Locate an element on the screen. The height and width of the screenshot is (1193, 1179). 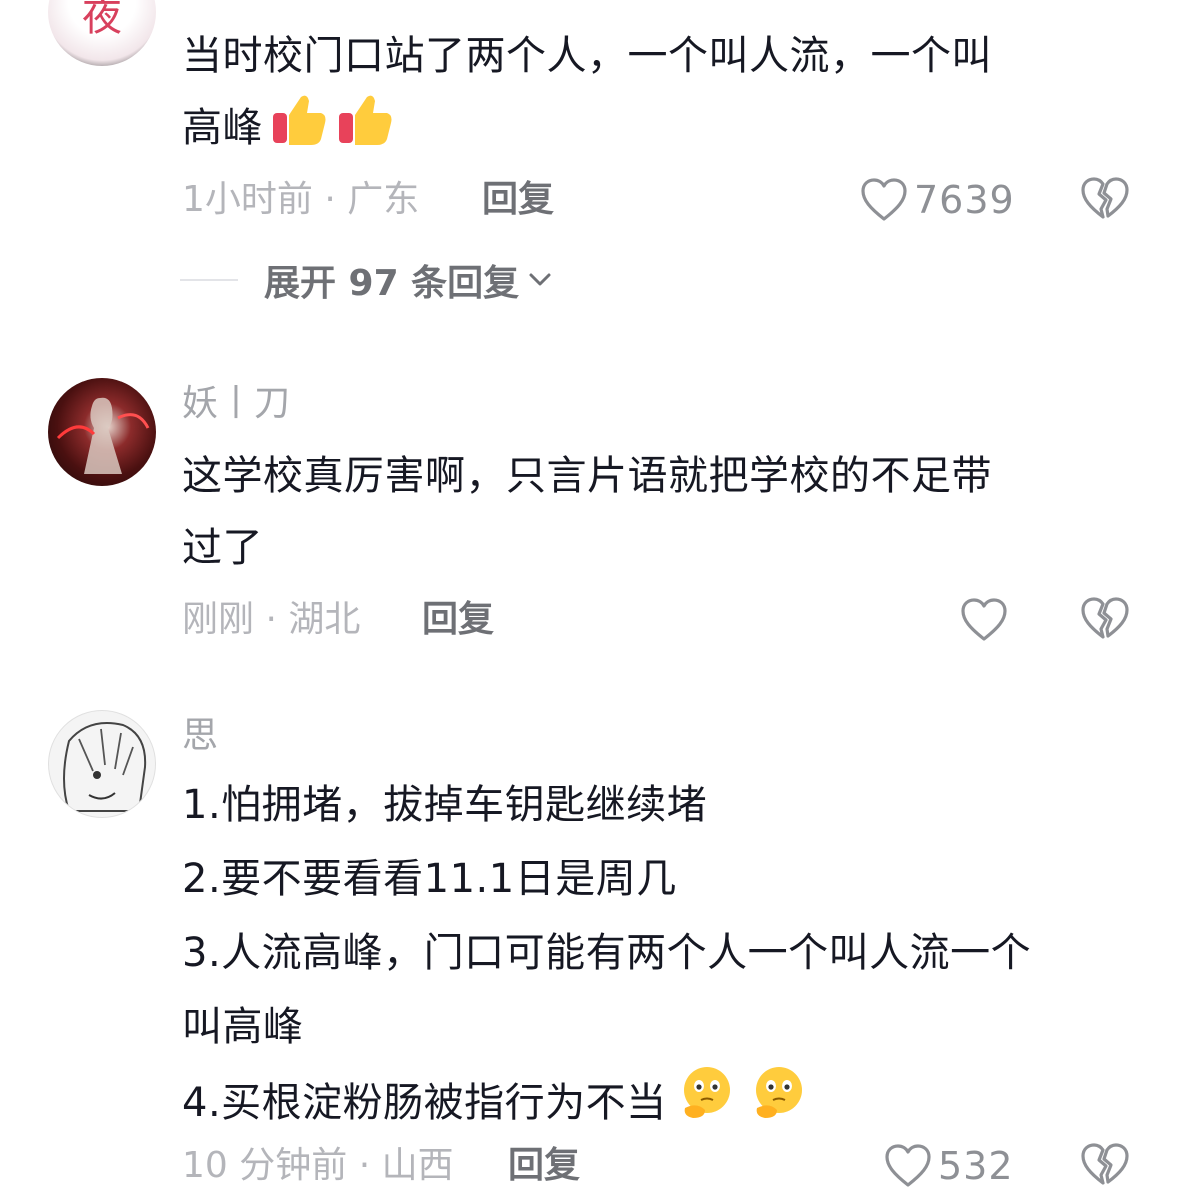
comment-line: 高峰 is located at coordinates (222, 128).